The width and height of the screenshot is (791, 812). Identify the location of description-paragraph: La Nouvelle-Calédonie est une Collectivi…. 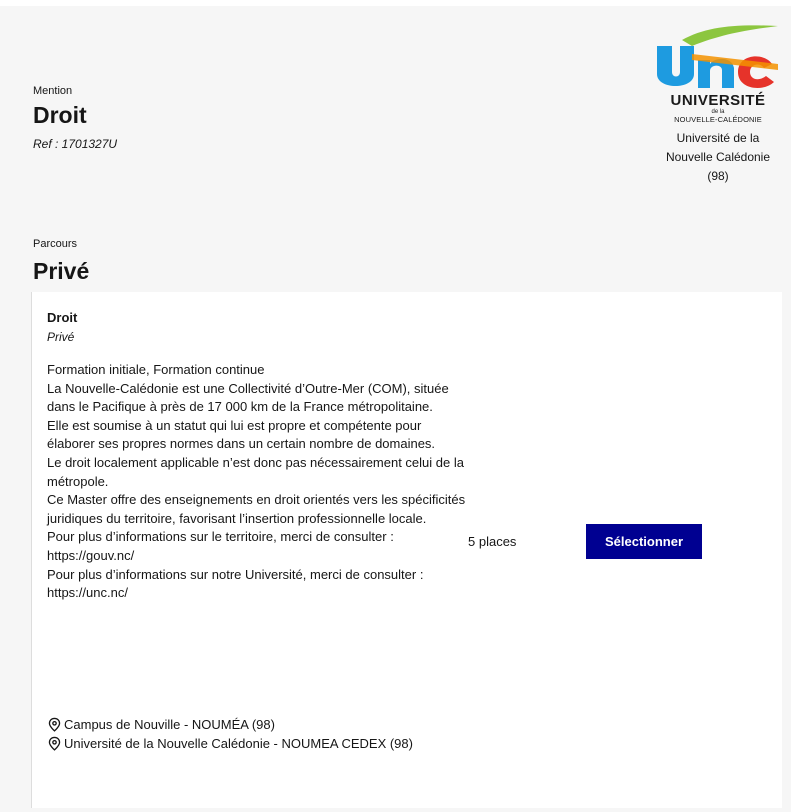
(248, 397).